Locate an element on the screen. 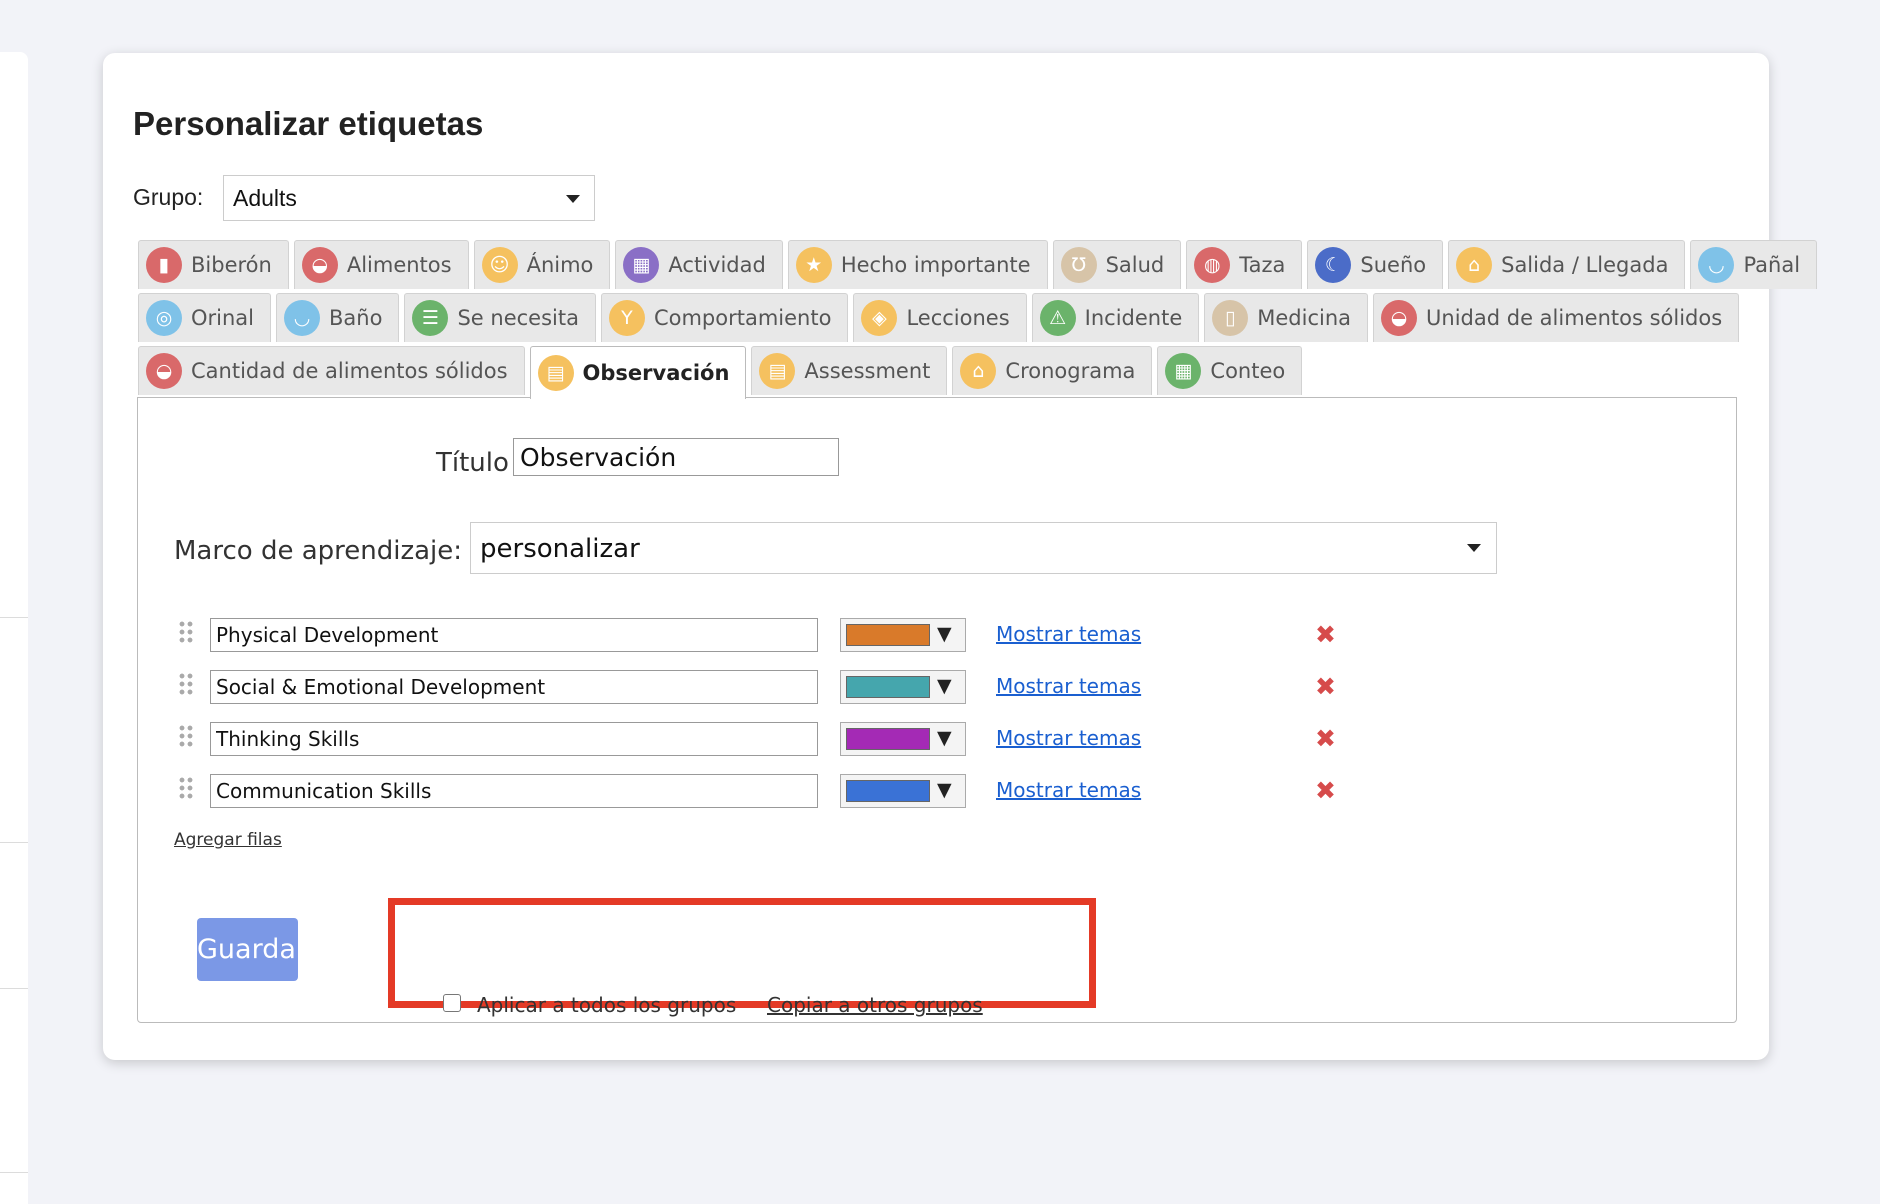 This screenshot has height=1204, width=1880. medal-icon: Y is located at coordinates (626, 318).